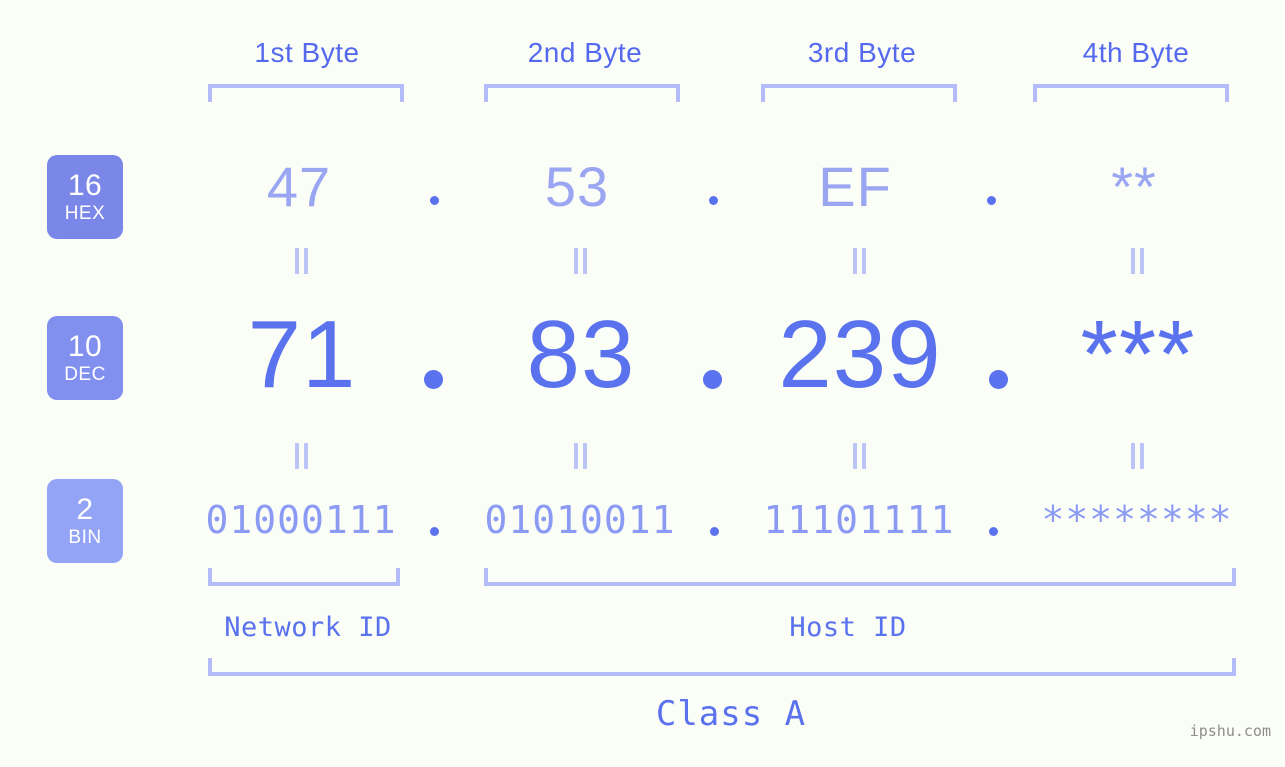 This screenshot has height=767, width=1285. Describe the element at coordinates (848, 627) in the screenshot. I see `host-id-label: Host ID` at that location.